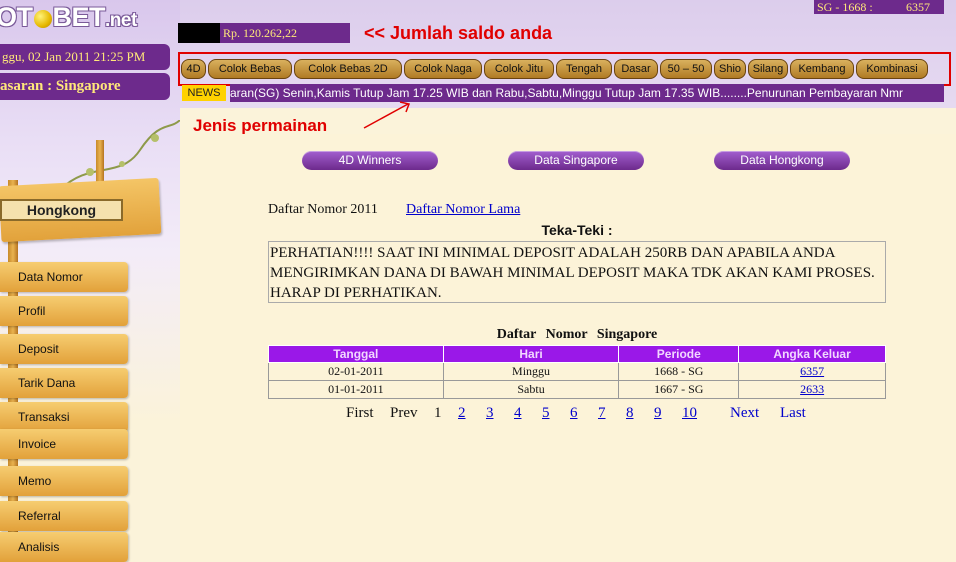 This screenshot has height=562, width=956. I want to click on news-label: NEWS, so click(204, 93).